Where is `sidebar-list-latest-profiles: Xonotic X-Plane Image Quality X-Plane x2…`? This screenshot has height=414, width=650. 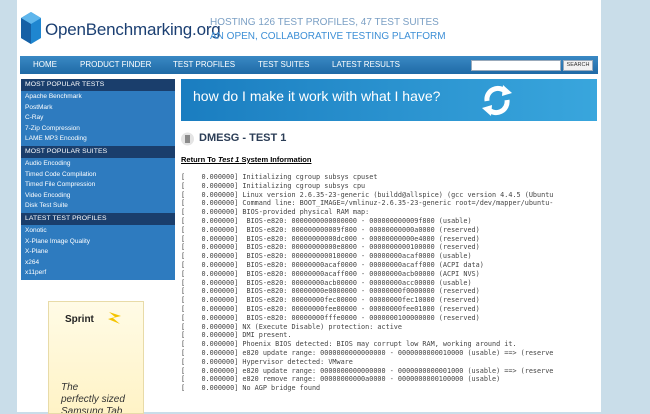 sidebar-list-latest-profiles: Xonotic X-Plane Image Quality X-Plane x2… is located at coordinates (98, 252).